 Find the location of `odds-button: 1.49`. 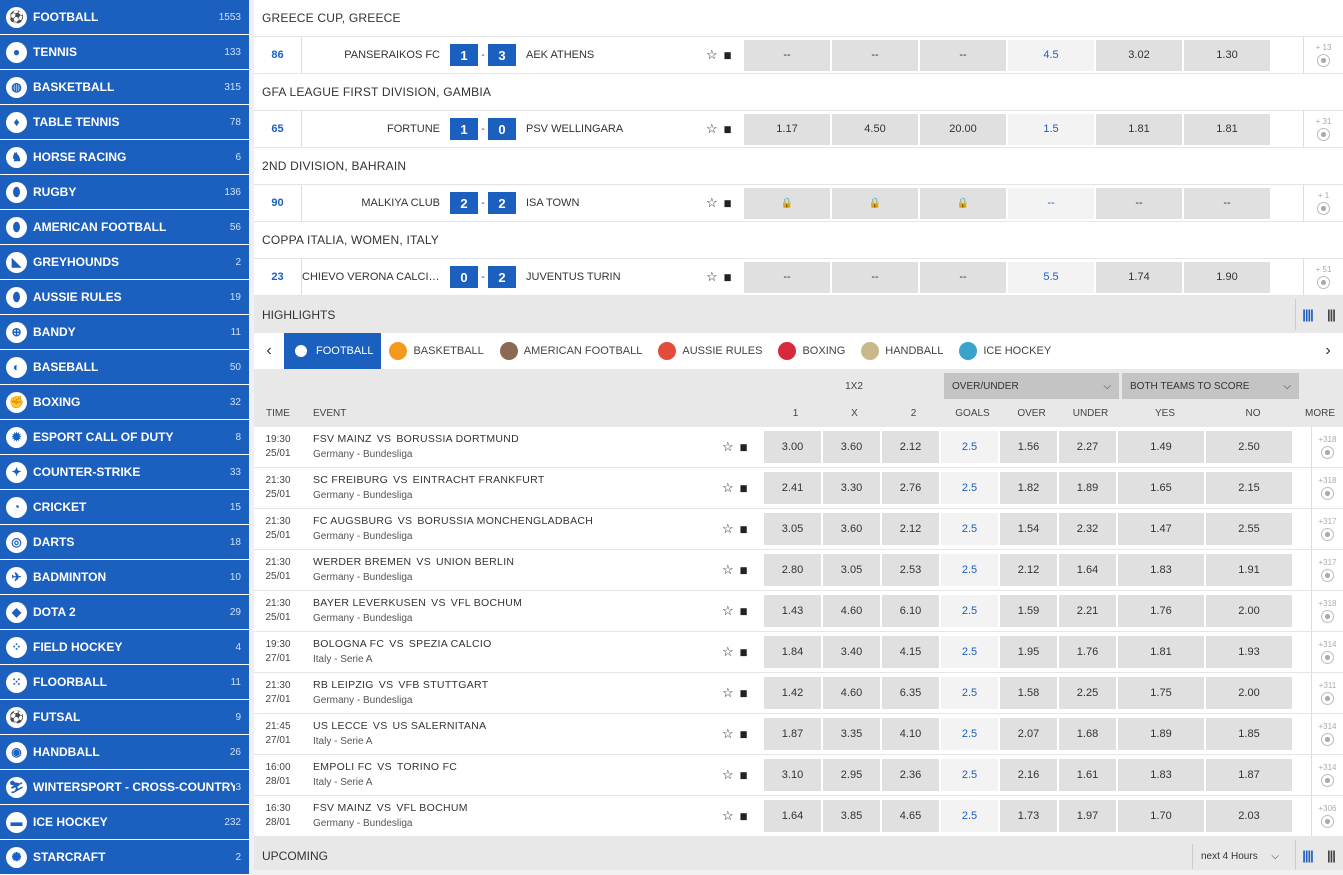

odds-button: 1.49 is located at coordinates (1161, 447).